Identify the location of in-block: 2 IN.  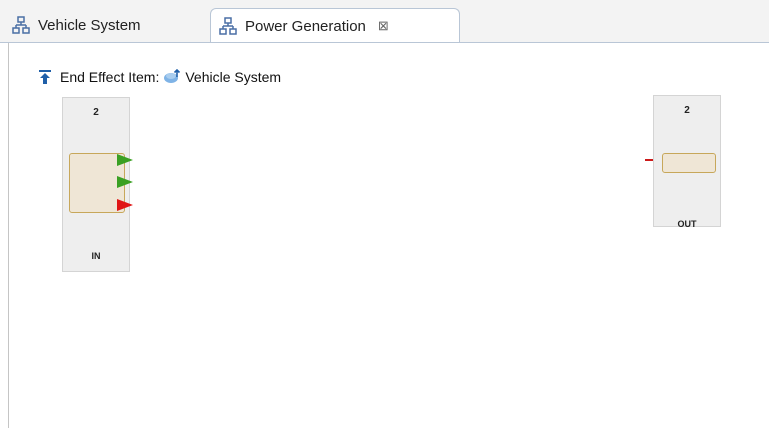
(97, 184).